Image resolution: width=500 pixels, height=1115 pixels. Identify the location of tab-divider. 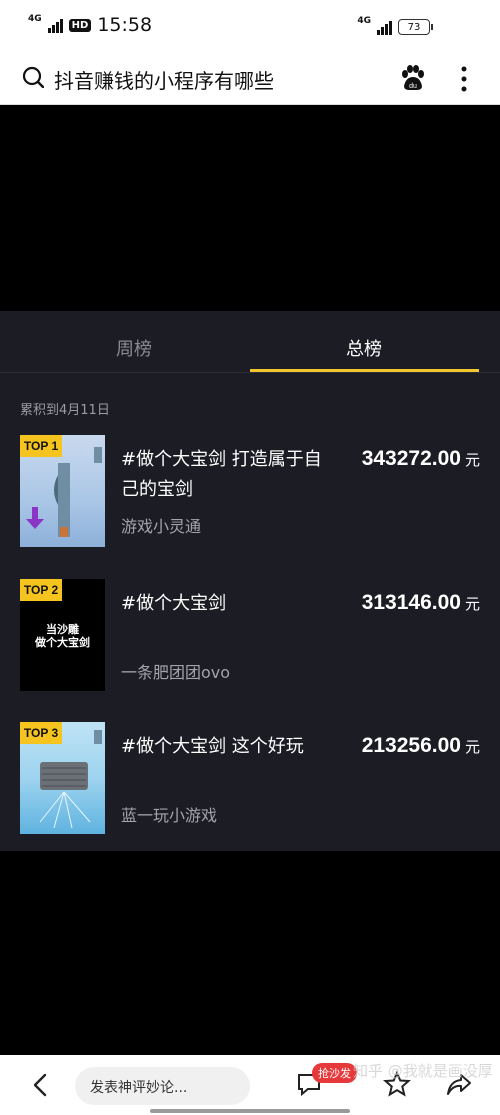
(250, 372).